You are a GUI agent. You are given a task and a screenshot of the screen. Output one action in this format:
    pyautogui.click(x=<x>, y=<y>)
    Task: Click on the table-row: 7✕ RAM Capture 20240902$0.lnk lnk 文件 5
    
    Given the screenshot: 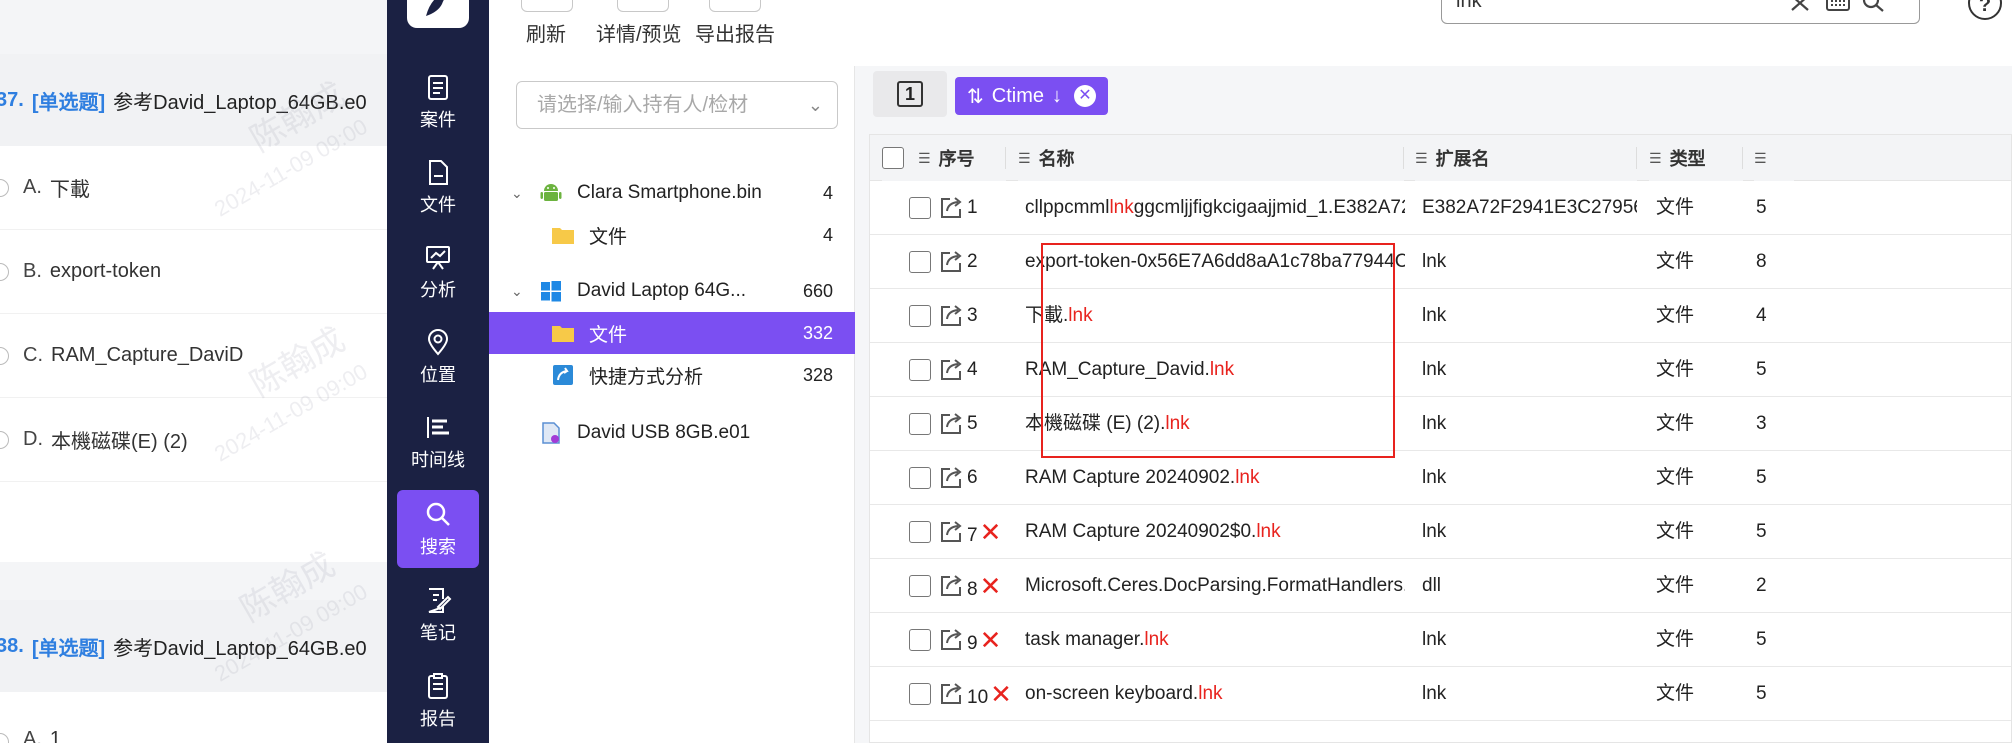 What is the action you would take?
    pyautogui.click(x=1440, y=532)
    